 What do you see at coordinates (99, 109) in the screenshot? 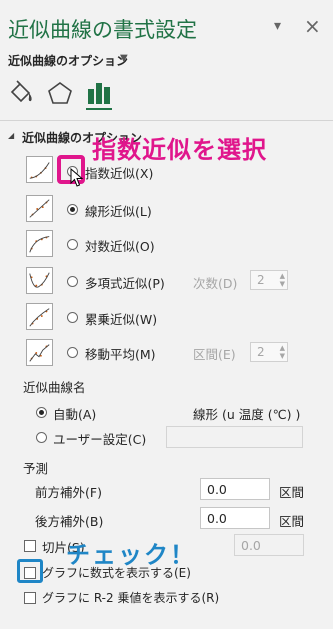
I see `selected-tab-indicator` at bounding box center [99, 109].